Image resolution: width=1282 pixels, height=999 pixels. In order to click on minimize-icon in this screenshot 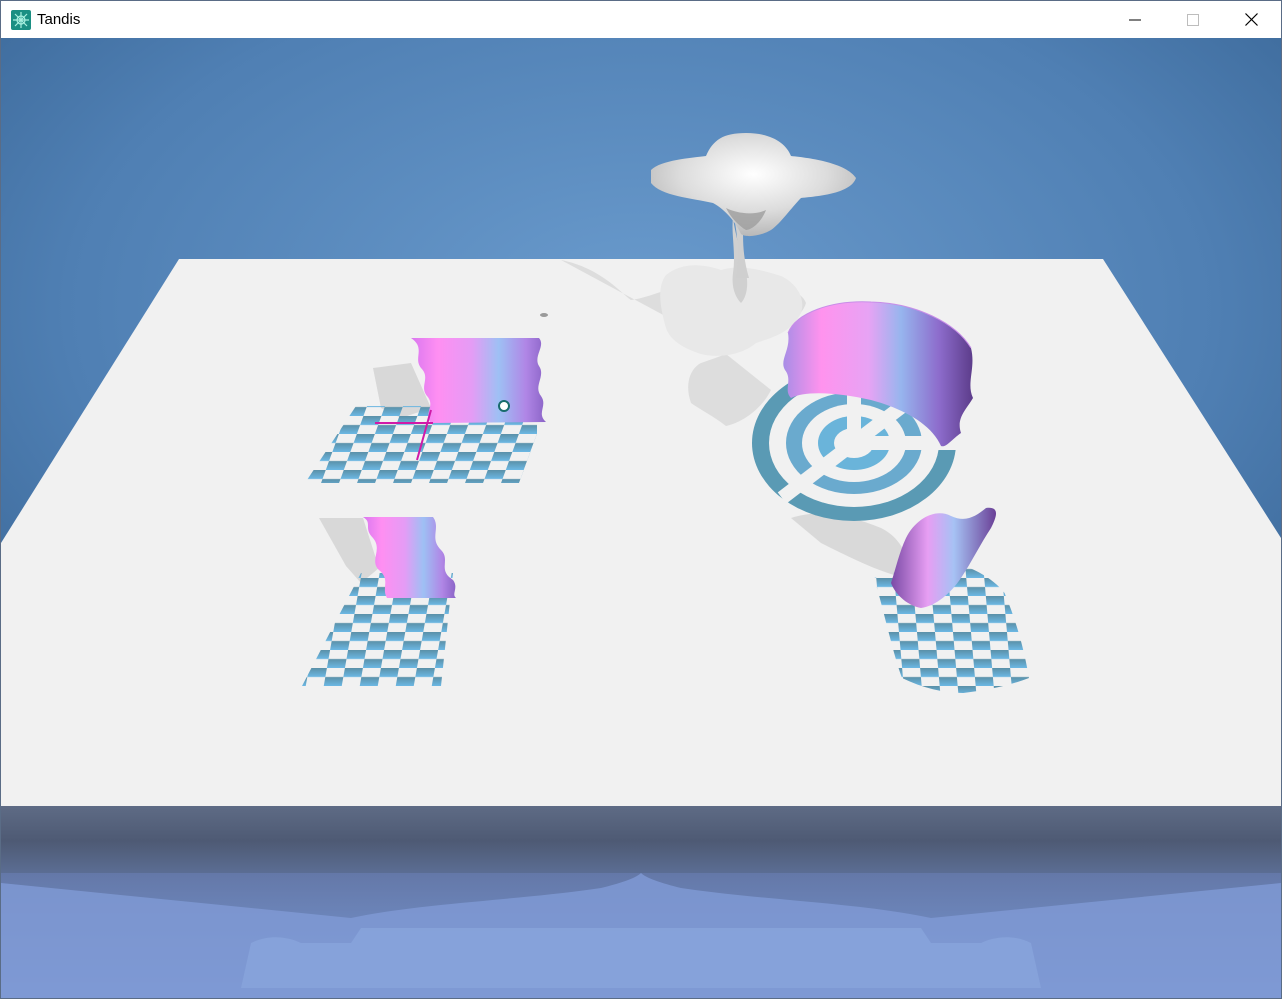, I will do `click(1135, 19)`.